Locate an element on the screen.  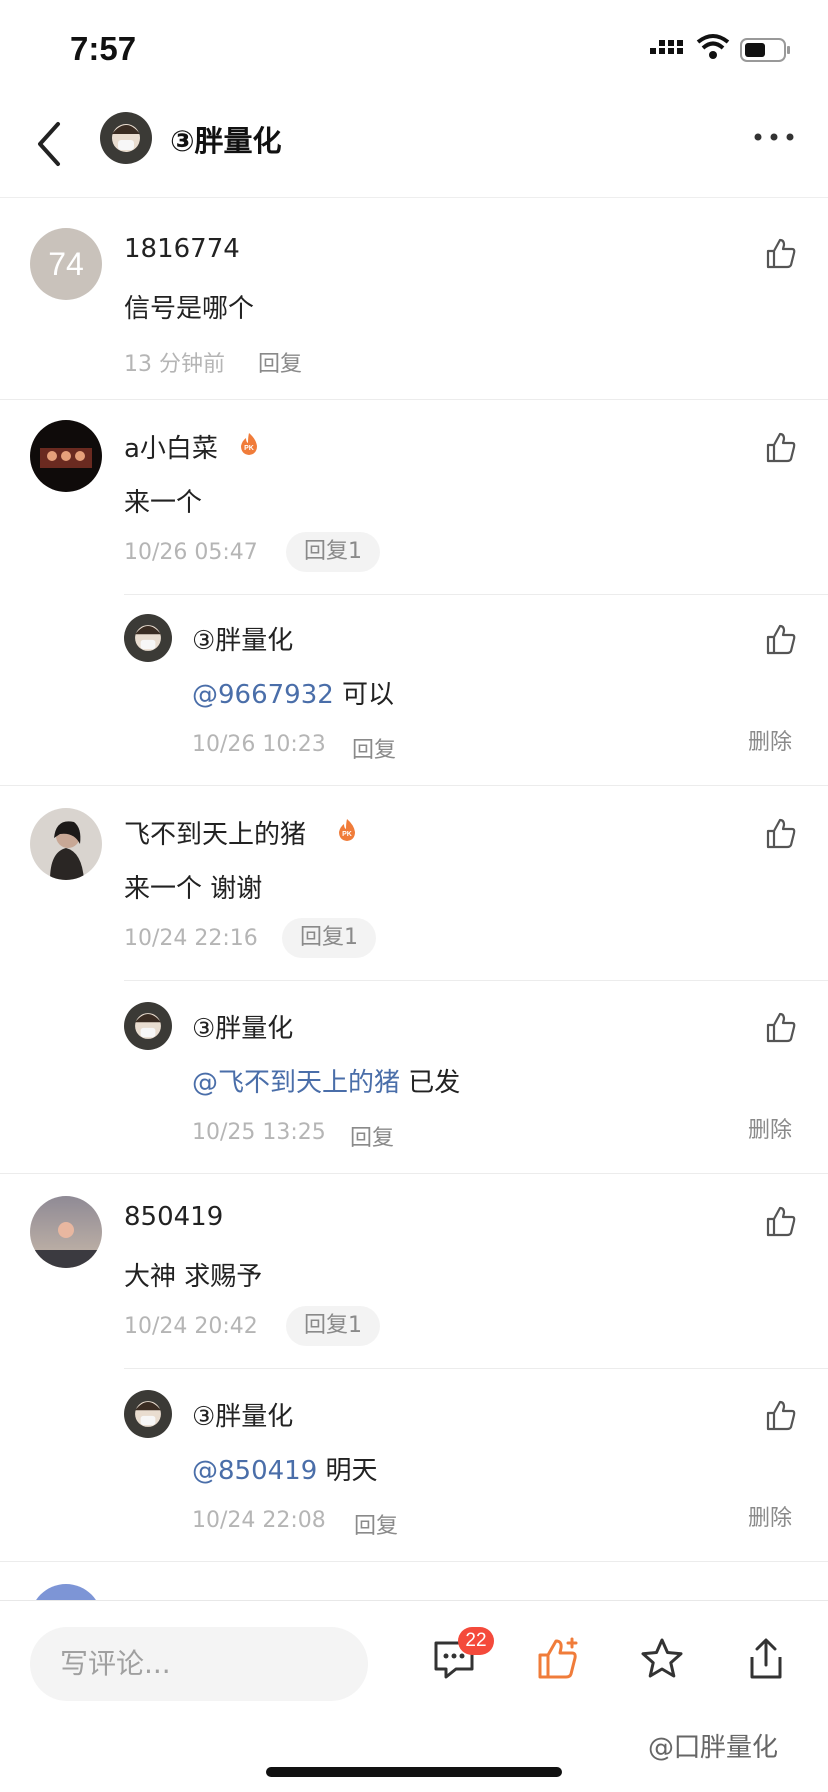
cellular-signal-icon is located at coordinates (666, 47).